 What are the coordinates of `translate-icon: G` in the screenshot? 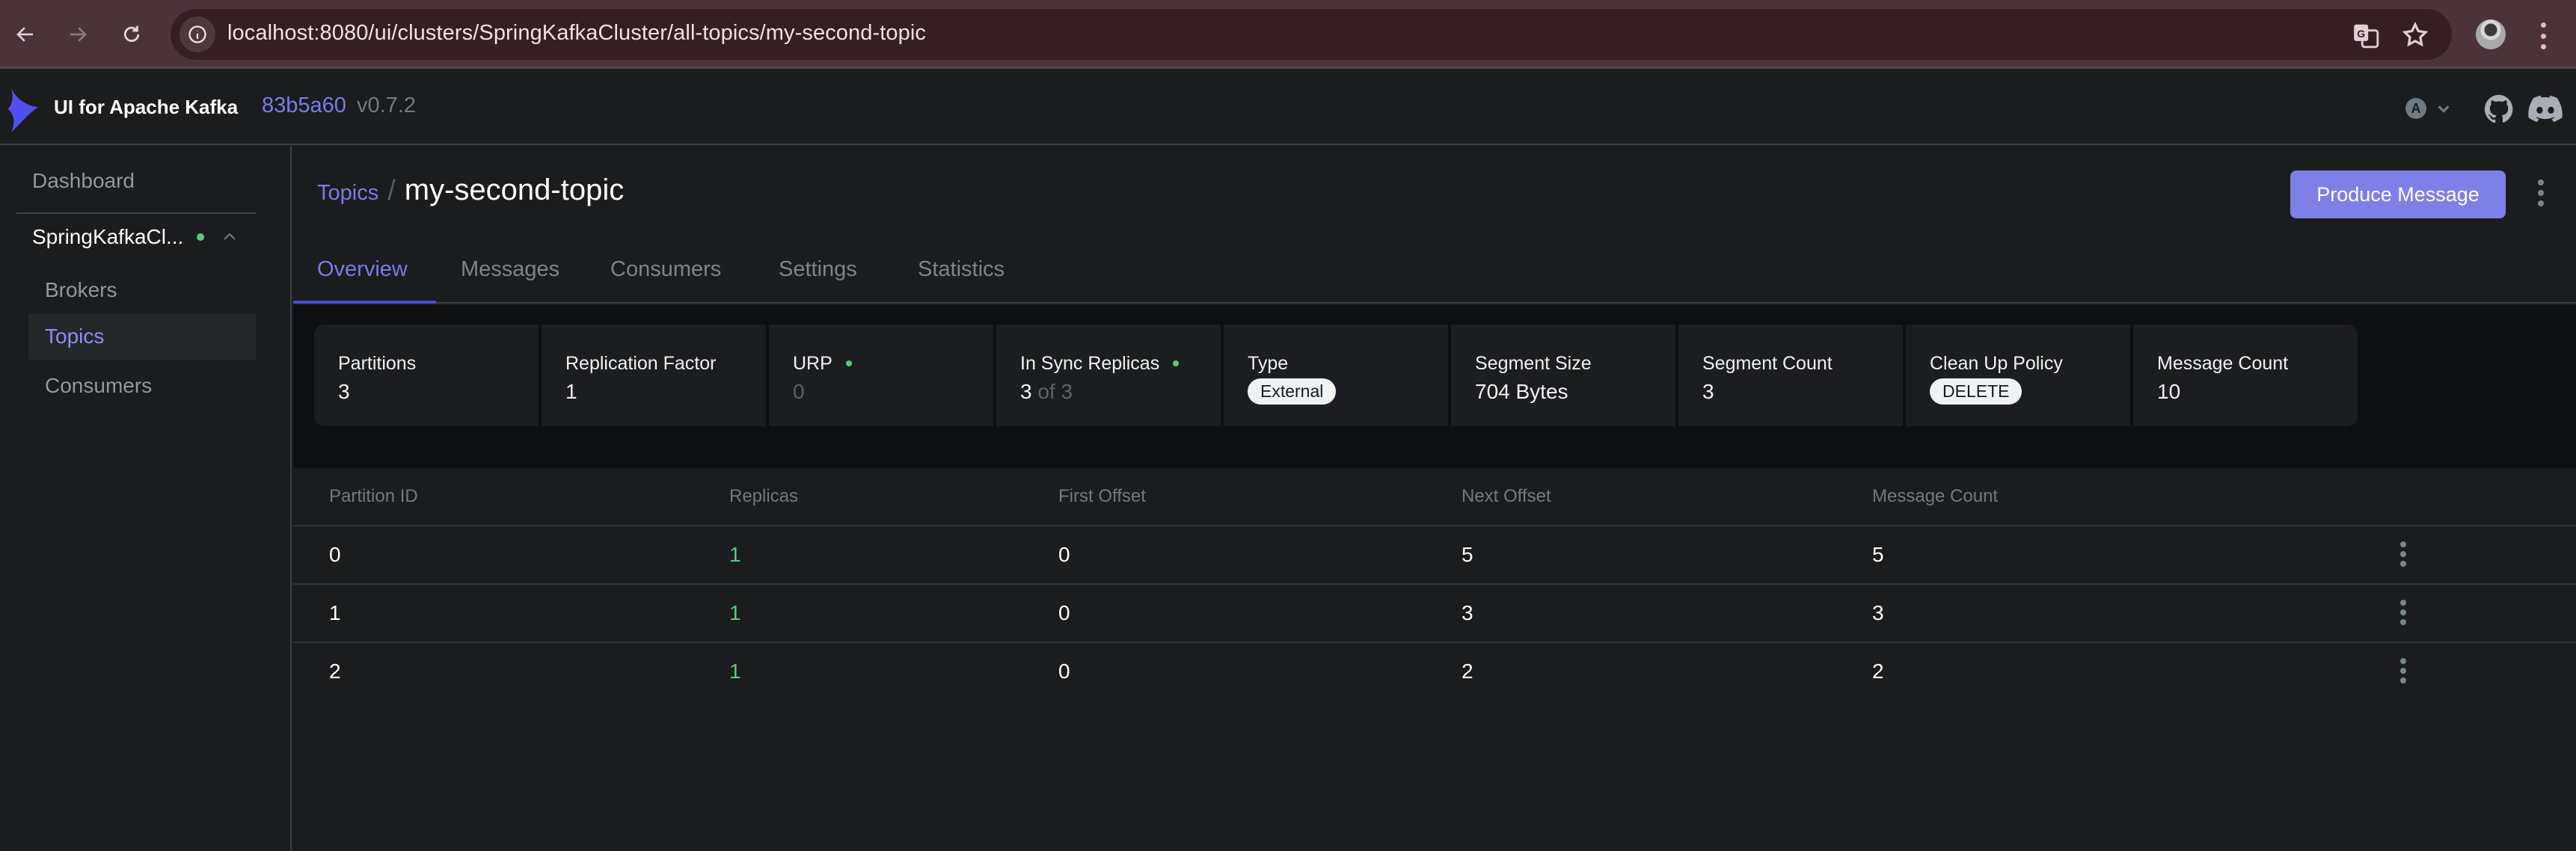 It's located at (2366, 35).